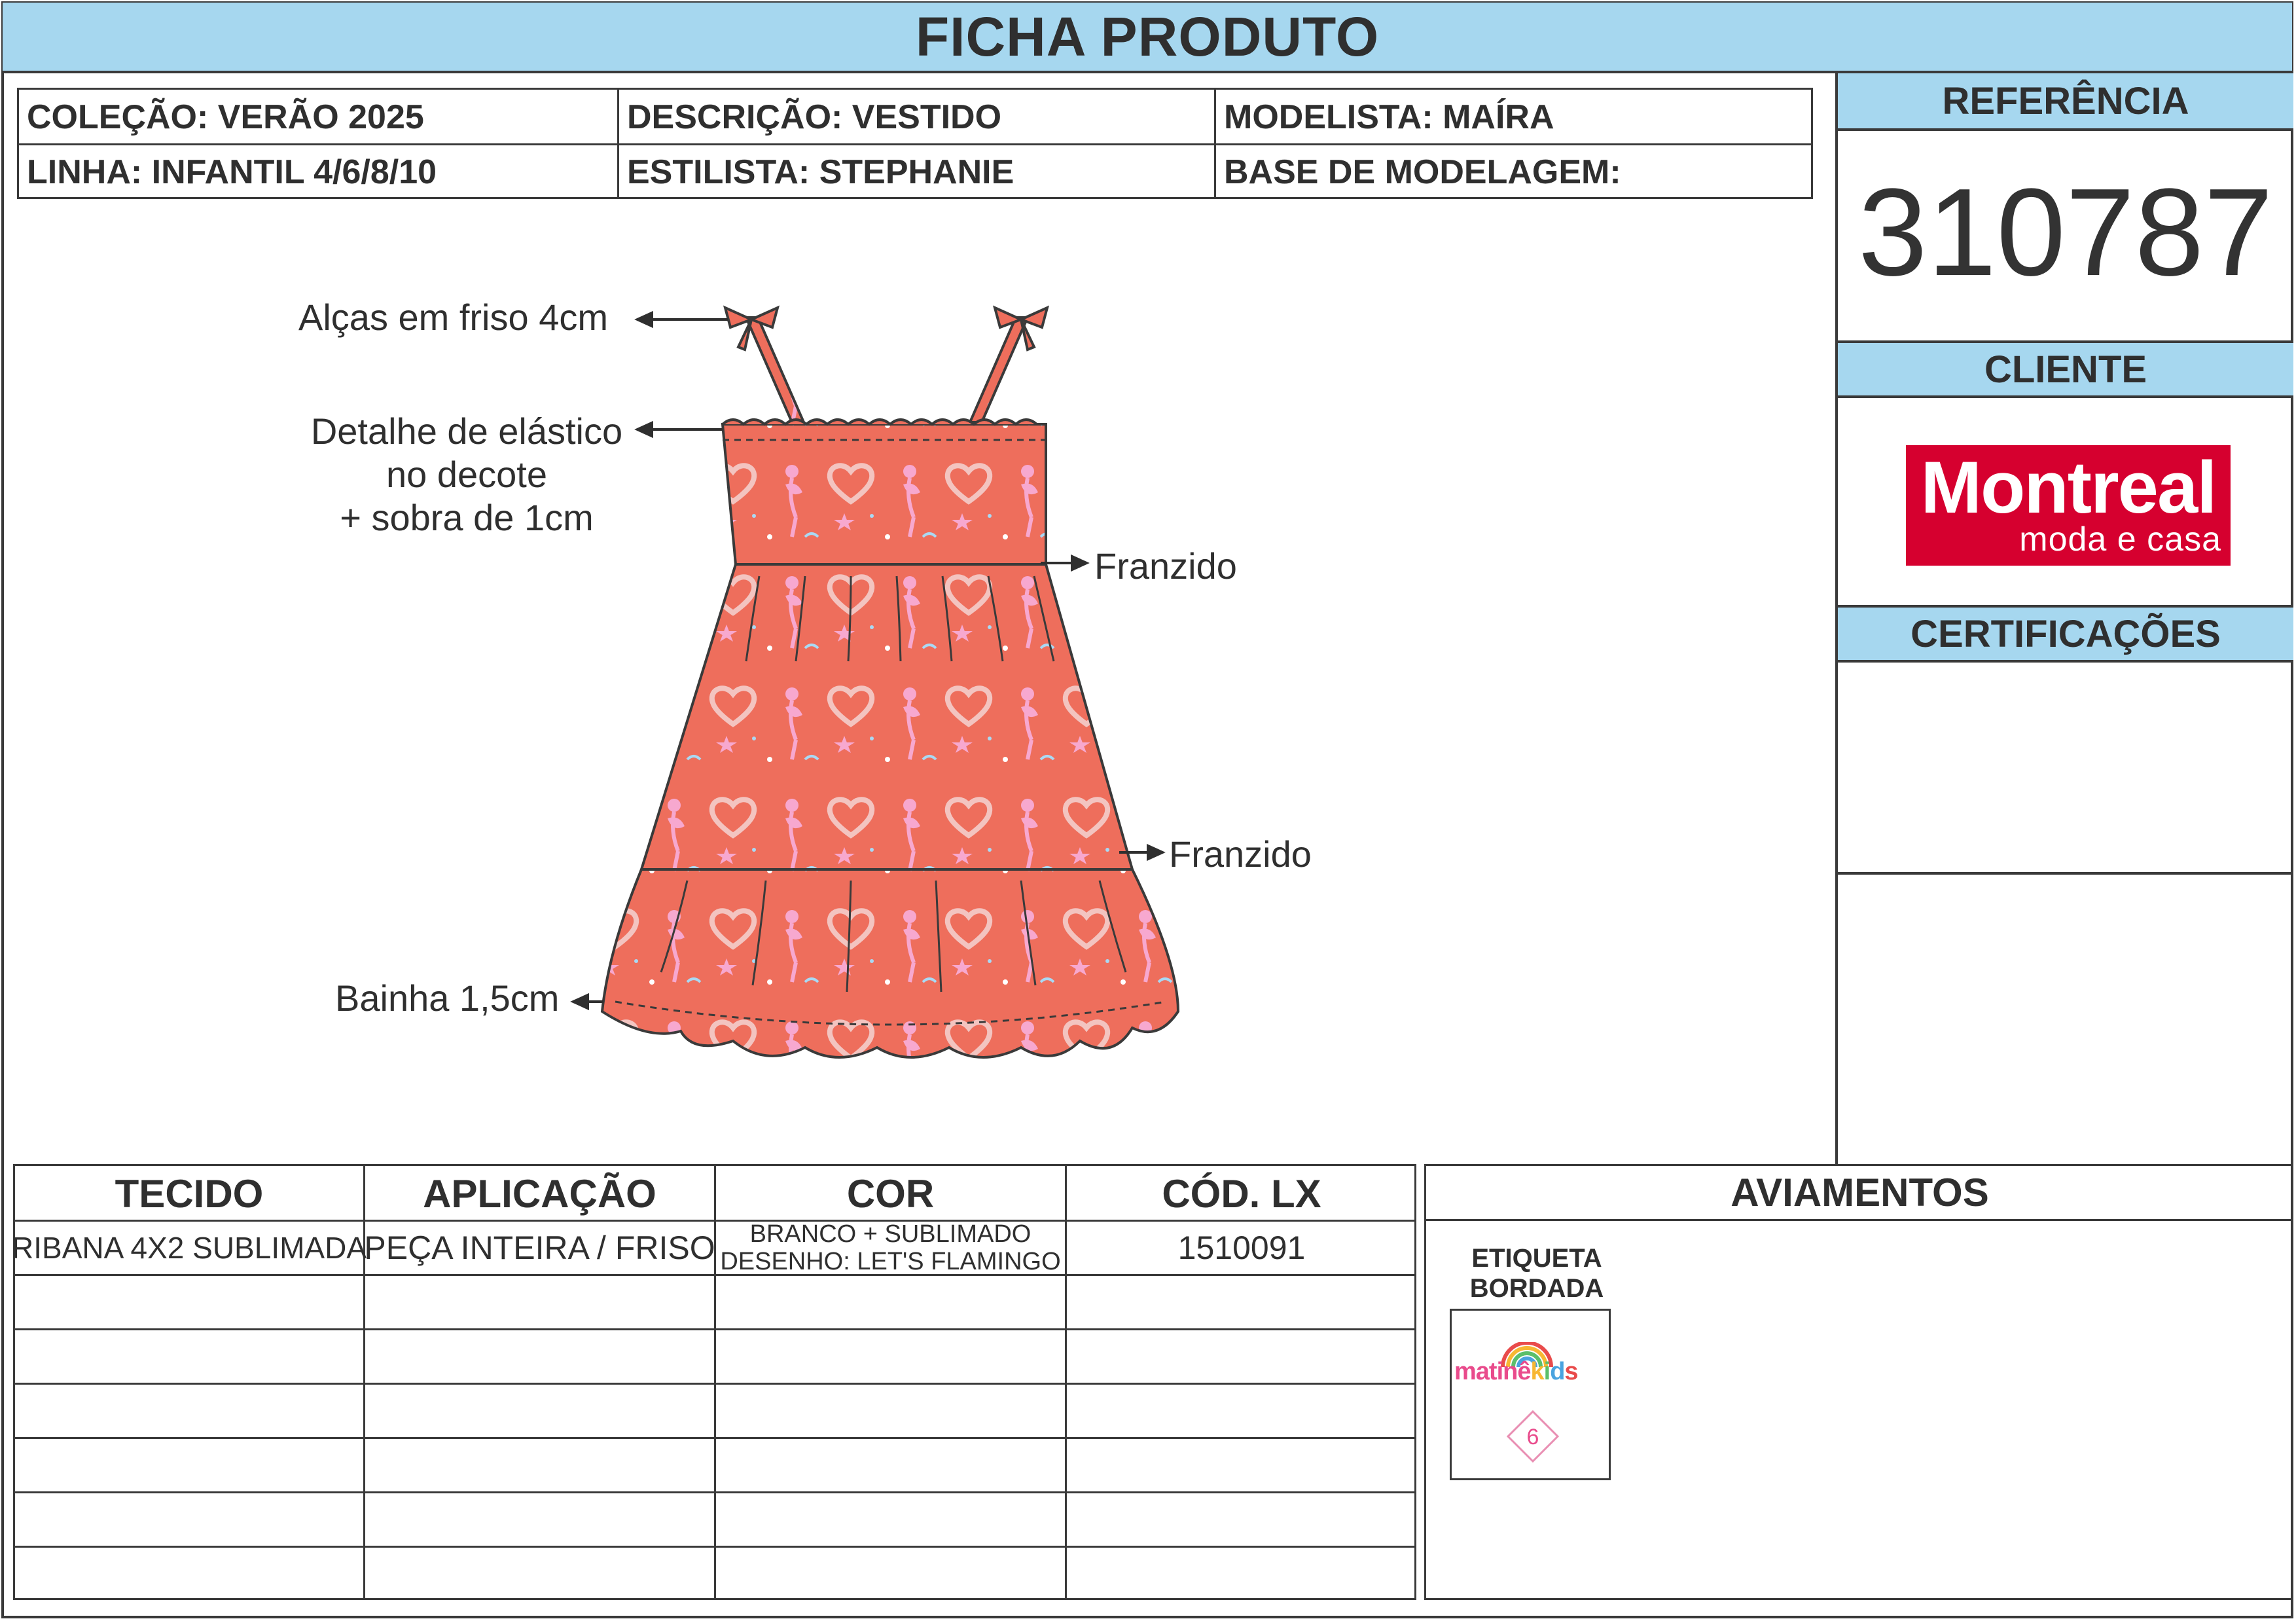  I want to click on annotation-bainha: Bainha 1,5cm, so click(447, 998).